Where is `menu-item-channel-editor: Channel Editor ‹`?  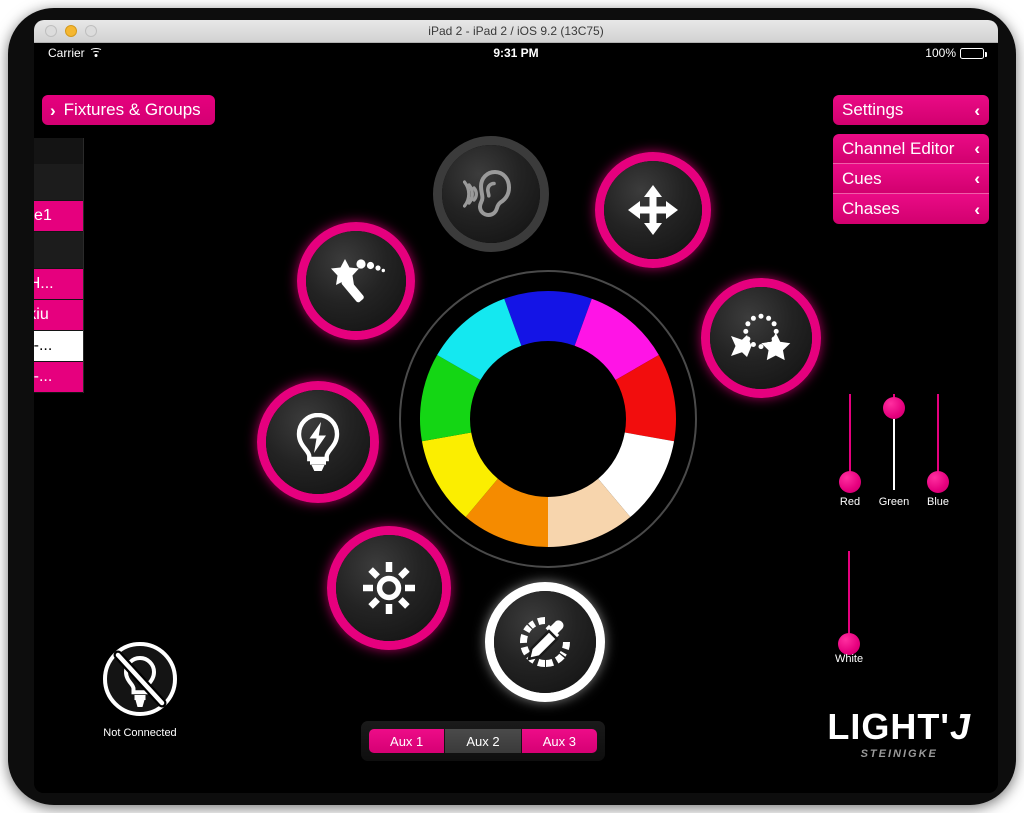 menu-item-channel-editor: Channel Editor ‹ is located at coordinates (911, 149).